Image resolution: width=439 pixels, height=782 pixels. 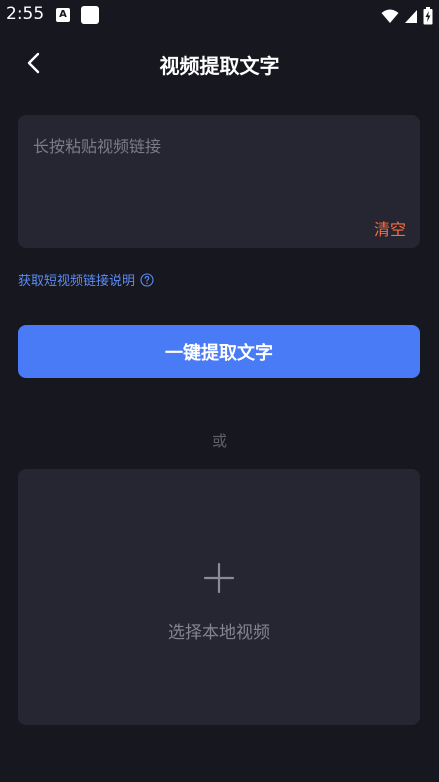 What do you see at coordinates (218, 173) in the screenshot?
I see `video-link-input` at bounding box center [218, 173].